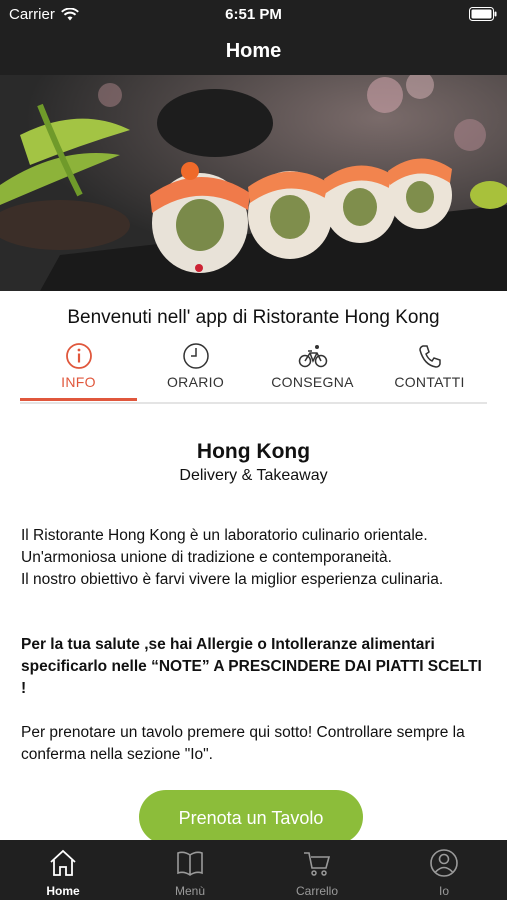 The width and height of the screenshot is (507, 900). What do you see at coordinates (312, 382) in the screenshot?
I see `tab-consegna-label: CONSEGNA` at bounding box center [312, 382].